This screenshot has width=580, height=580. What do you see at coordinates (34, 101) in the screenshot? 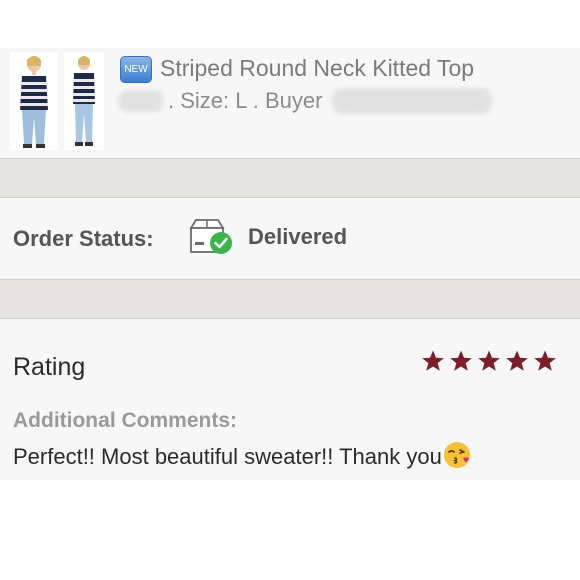
I see `product-thumbnail-front` at bounding box center [34, 101].